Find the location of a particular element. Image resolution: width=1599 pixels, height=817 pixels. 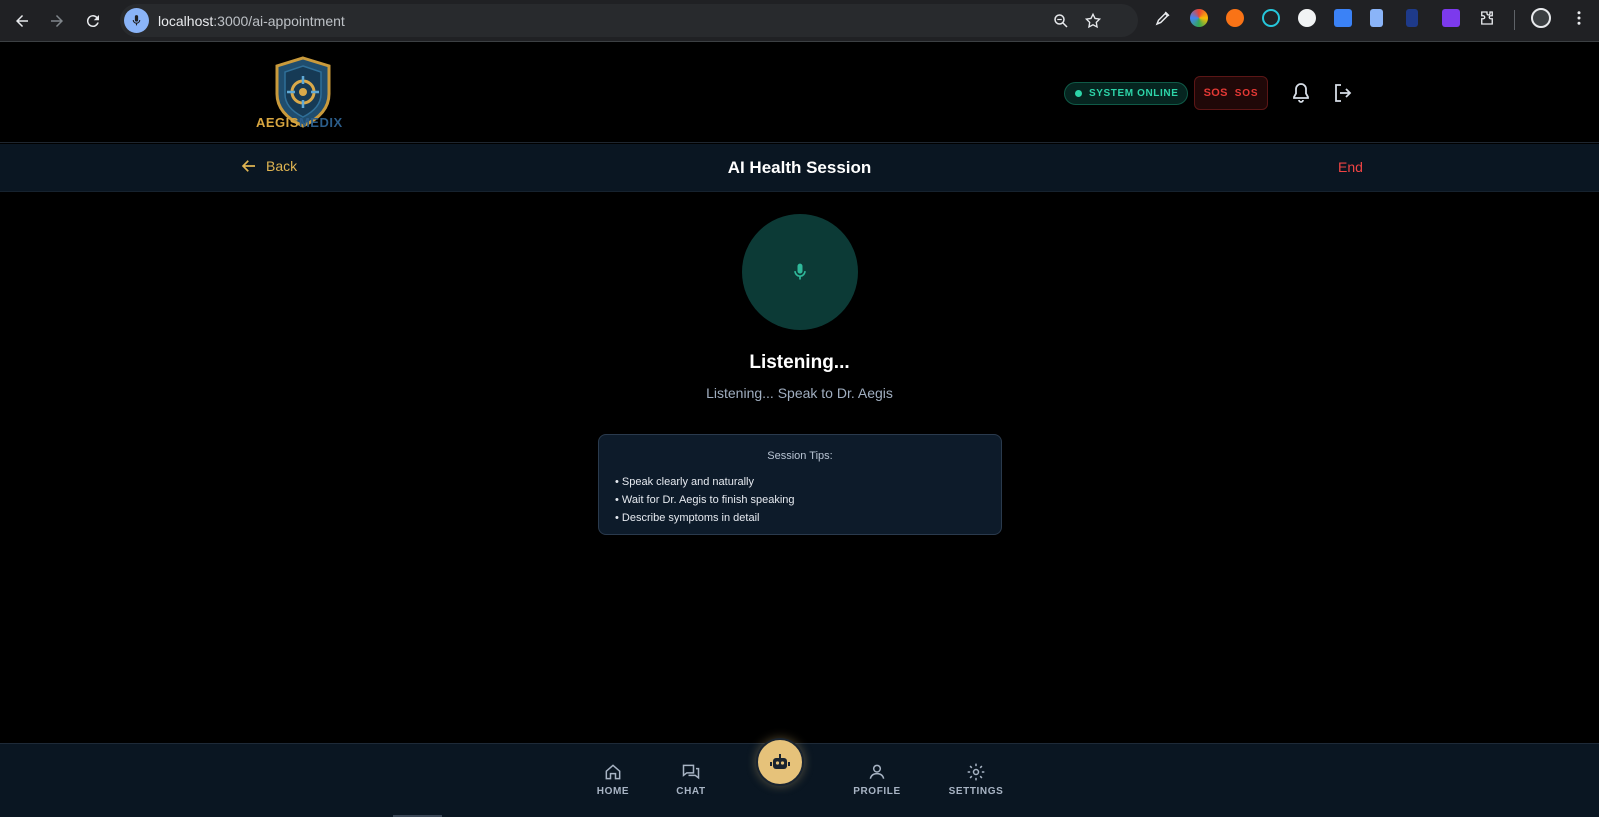

toolbar-divider is located at coordinates (1514, 20).